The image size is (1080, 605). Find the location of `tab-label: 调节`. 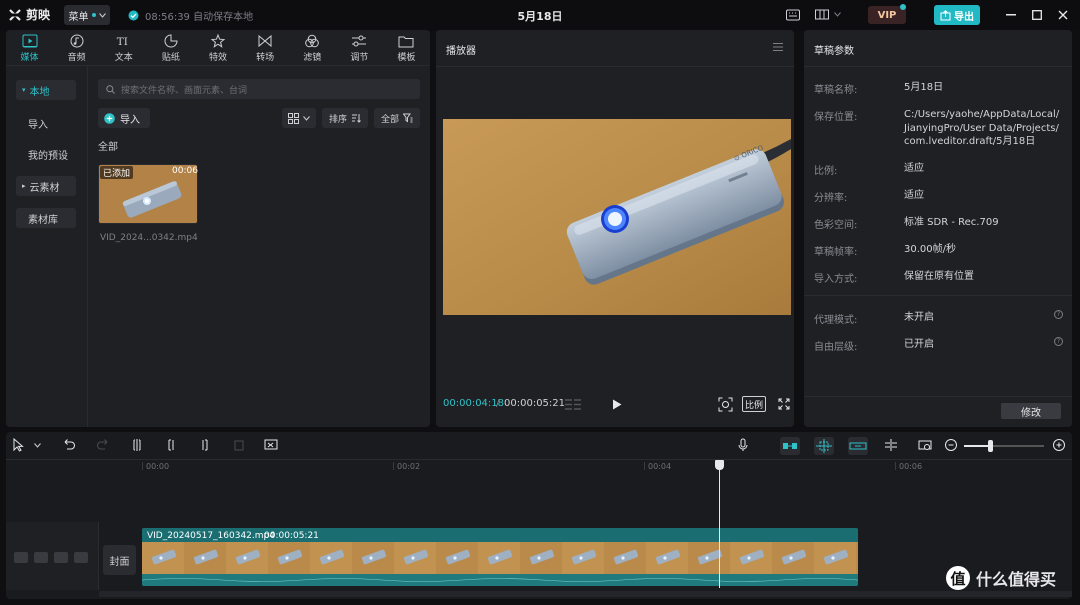

tab-label: 调节 is located at coordinates (359, 57).